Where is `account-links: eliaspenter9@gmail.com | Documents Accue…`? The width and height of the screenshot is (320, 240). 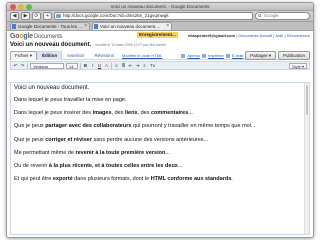 account-links: eliaspenter9@gmail.com | Documents Accue… is located at coordinates (249, 35).